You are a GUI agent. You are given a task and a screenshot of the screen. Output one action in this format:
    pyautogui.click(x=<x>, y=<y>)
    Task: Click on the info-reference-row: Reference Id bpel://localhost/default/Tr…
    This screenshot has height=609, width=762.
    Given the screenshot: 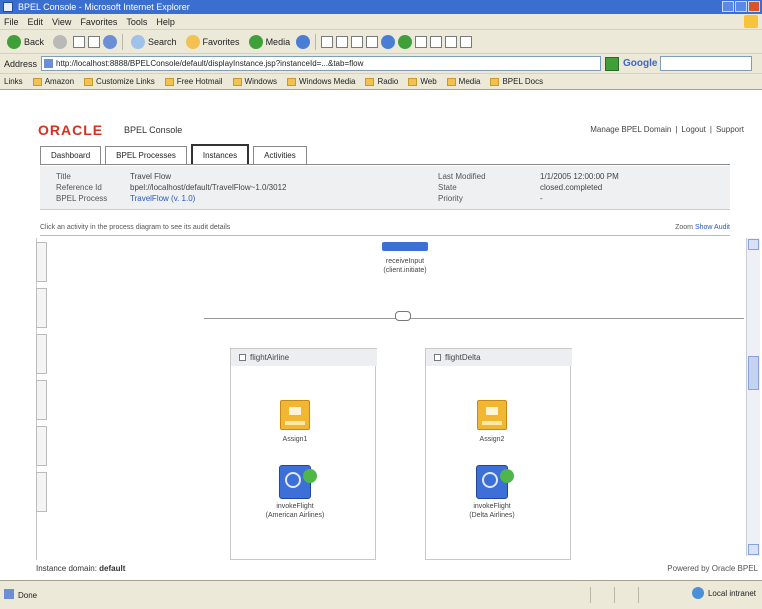 What is the action you would take?
    pyautogui.click(x=171, y=187)
    